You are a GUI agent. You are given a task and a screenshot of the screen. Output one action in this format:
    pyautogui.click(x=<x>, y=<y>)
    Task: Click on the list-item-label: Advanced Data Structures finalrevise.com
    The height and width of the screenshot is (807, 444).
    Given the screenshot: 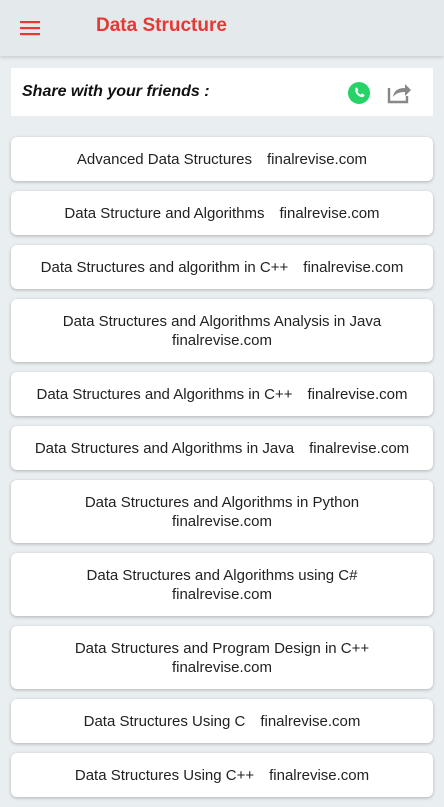 What is the action you would take?
    pyautogui.click(x=222, y=159)
    